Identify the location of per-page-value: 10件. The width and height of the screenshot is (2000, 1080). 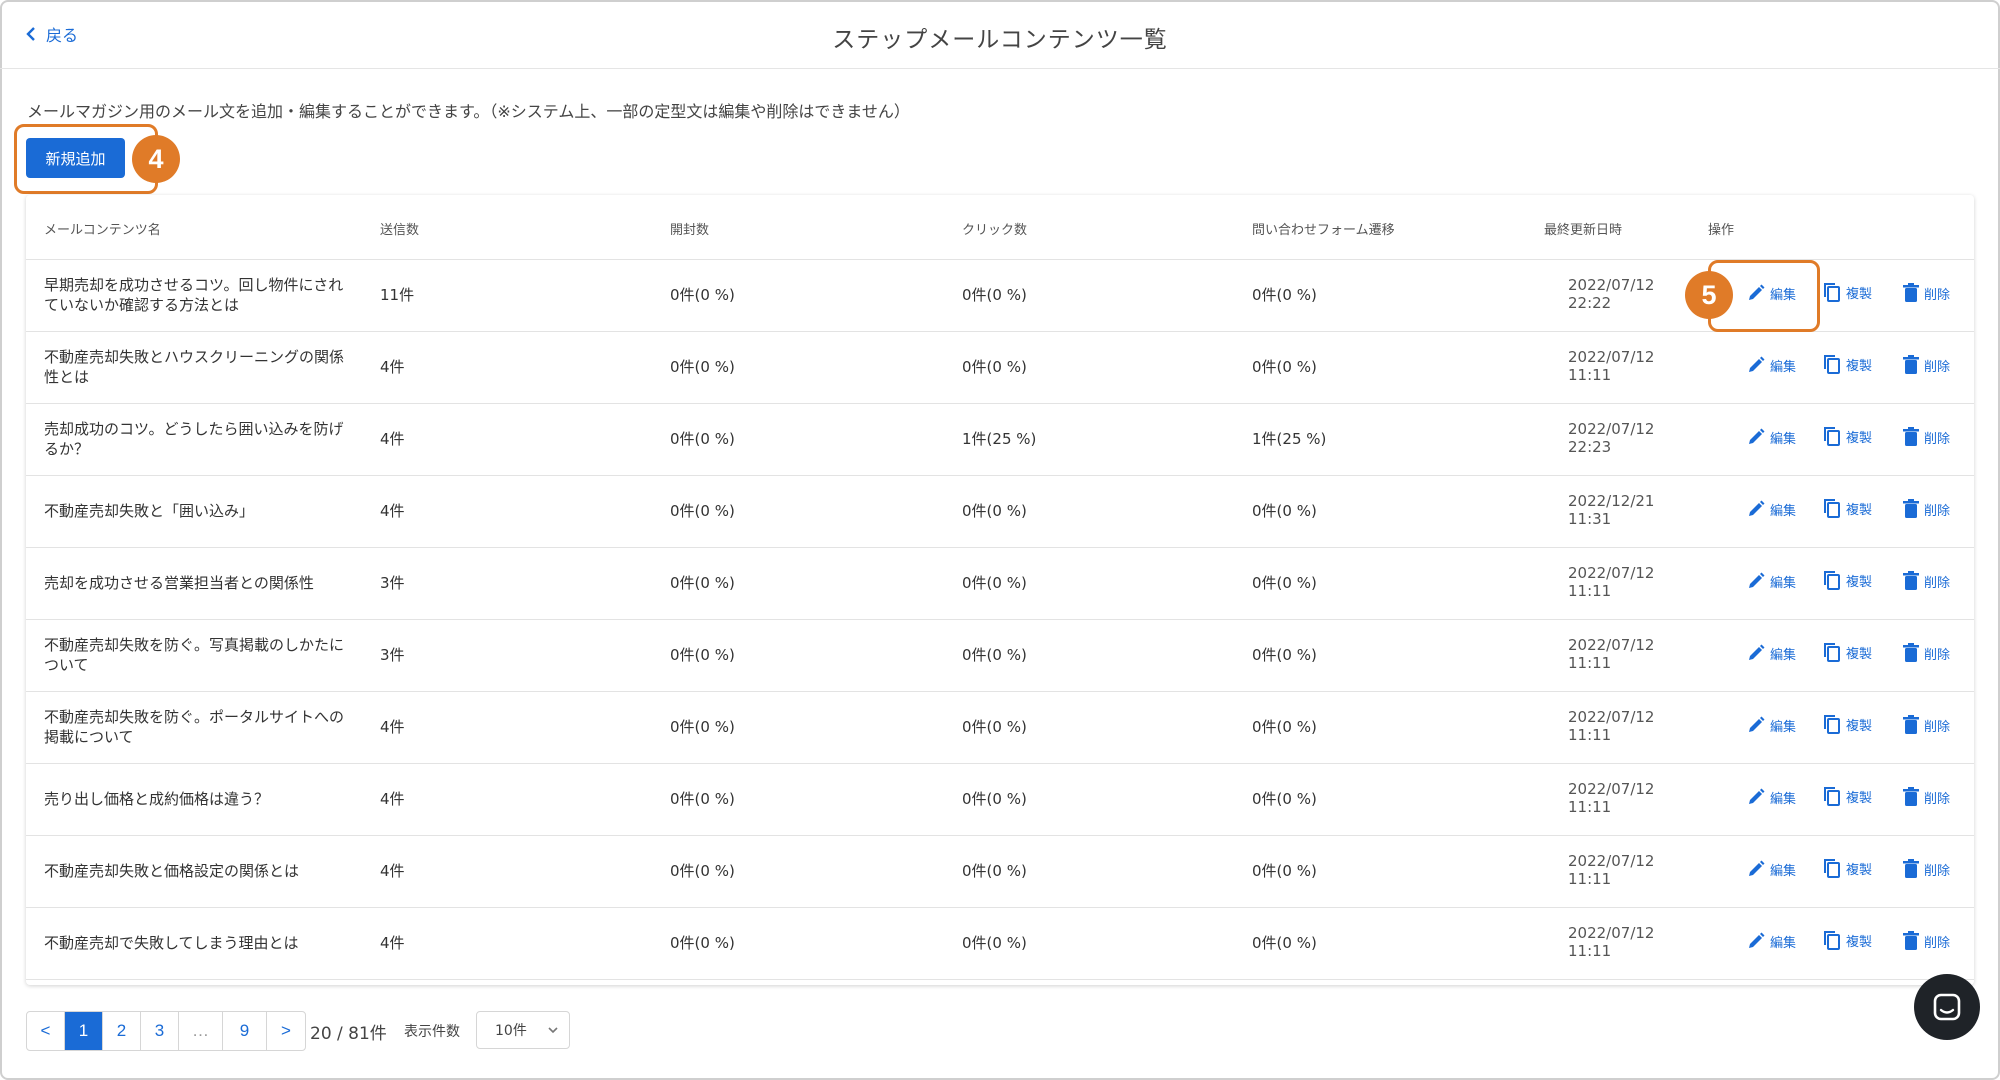
(511, 1031).